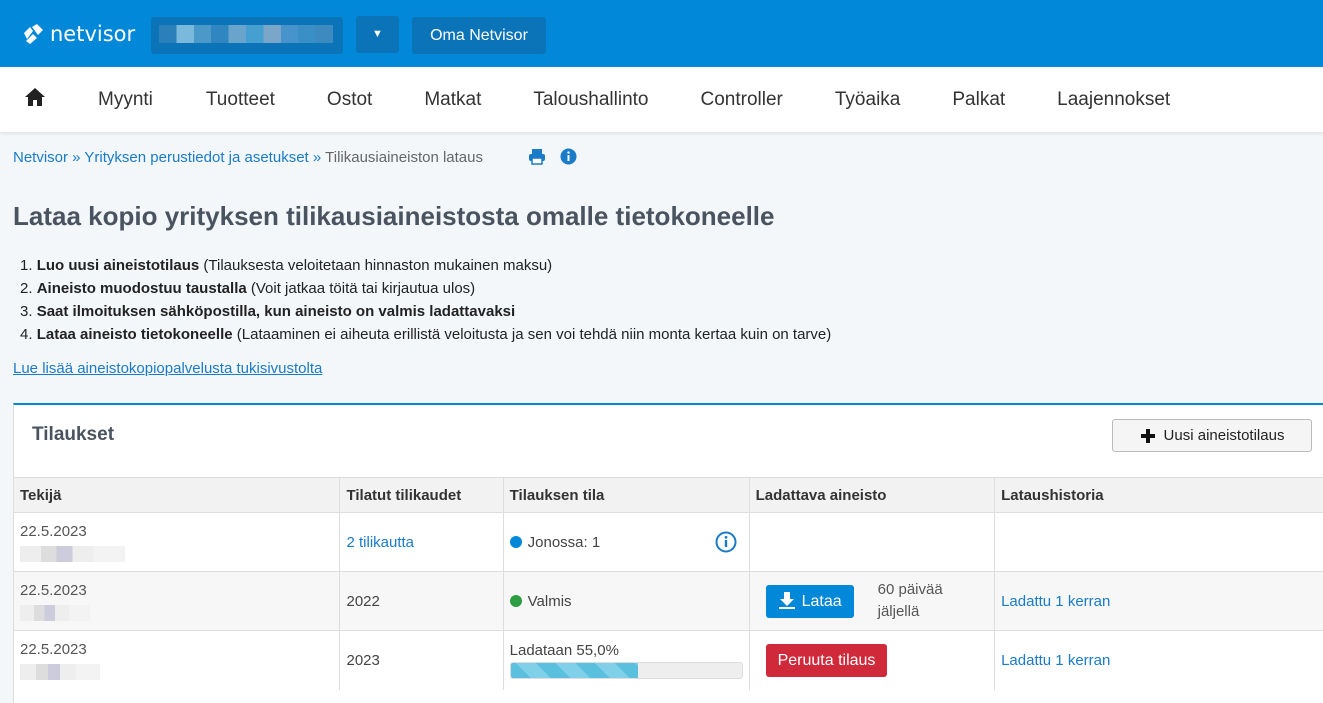 The height and width of the screenshot is (703, 1323). I want to click on col-history: Lataushistoria, so click(1158, 495).